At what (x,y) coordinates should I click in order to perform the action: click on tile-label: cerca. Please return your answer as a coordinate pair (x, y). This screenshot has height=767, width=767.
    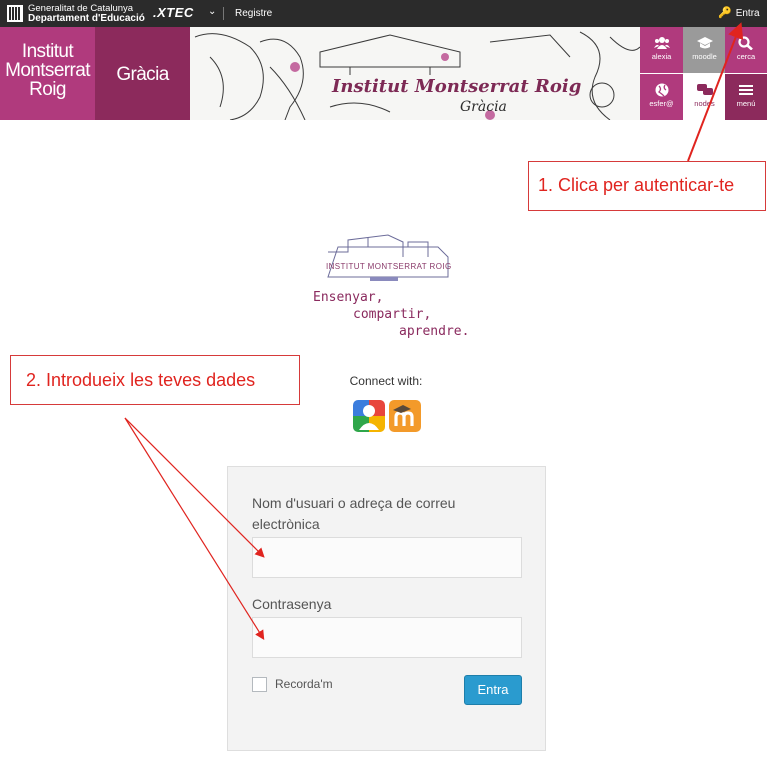
    Looking at the image, I should click on (746, 56).